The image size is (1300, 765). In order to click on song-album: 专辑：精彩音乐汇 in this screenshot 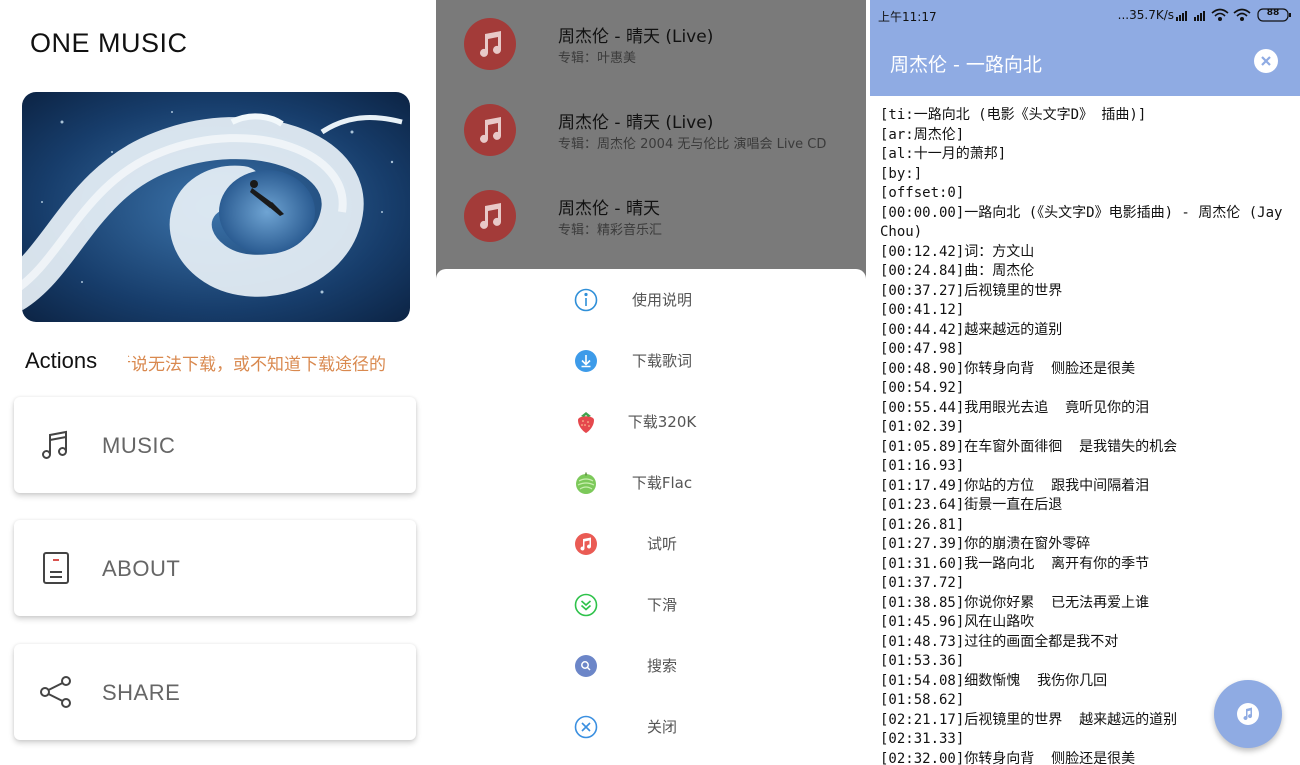, I will do `click(610, 230)`.